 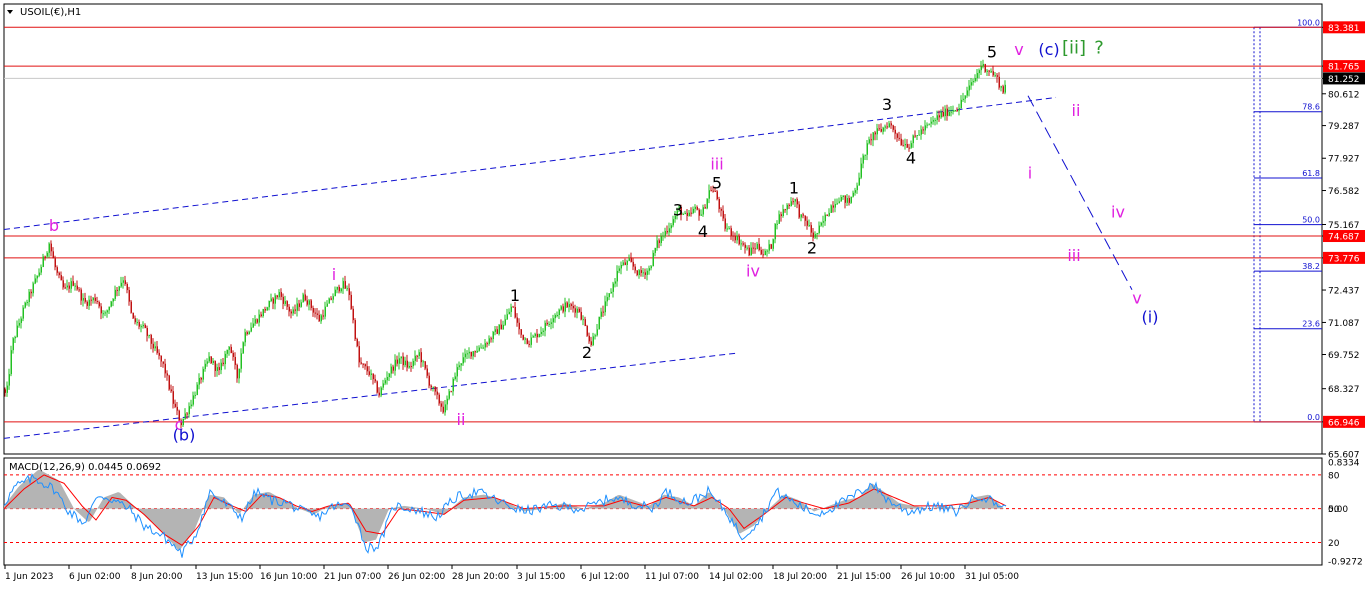 What do you see at coordinates (1311, 324) in the screenshot?
I see `fibonacci-level-label: 23.6` at bounding box center [1311, 324].